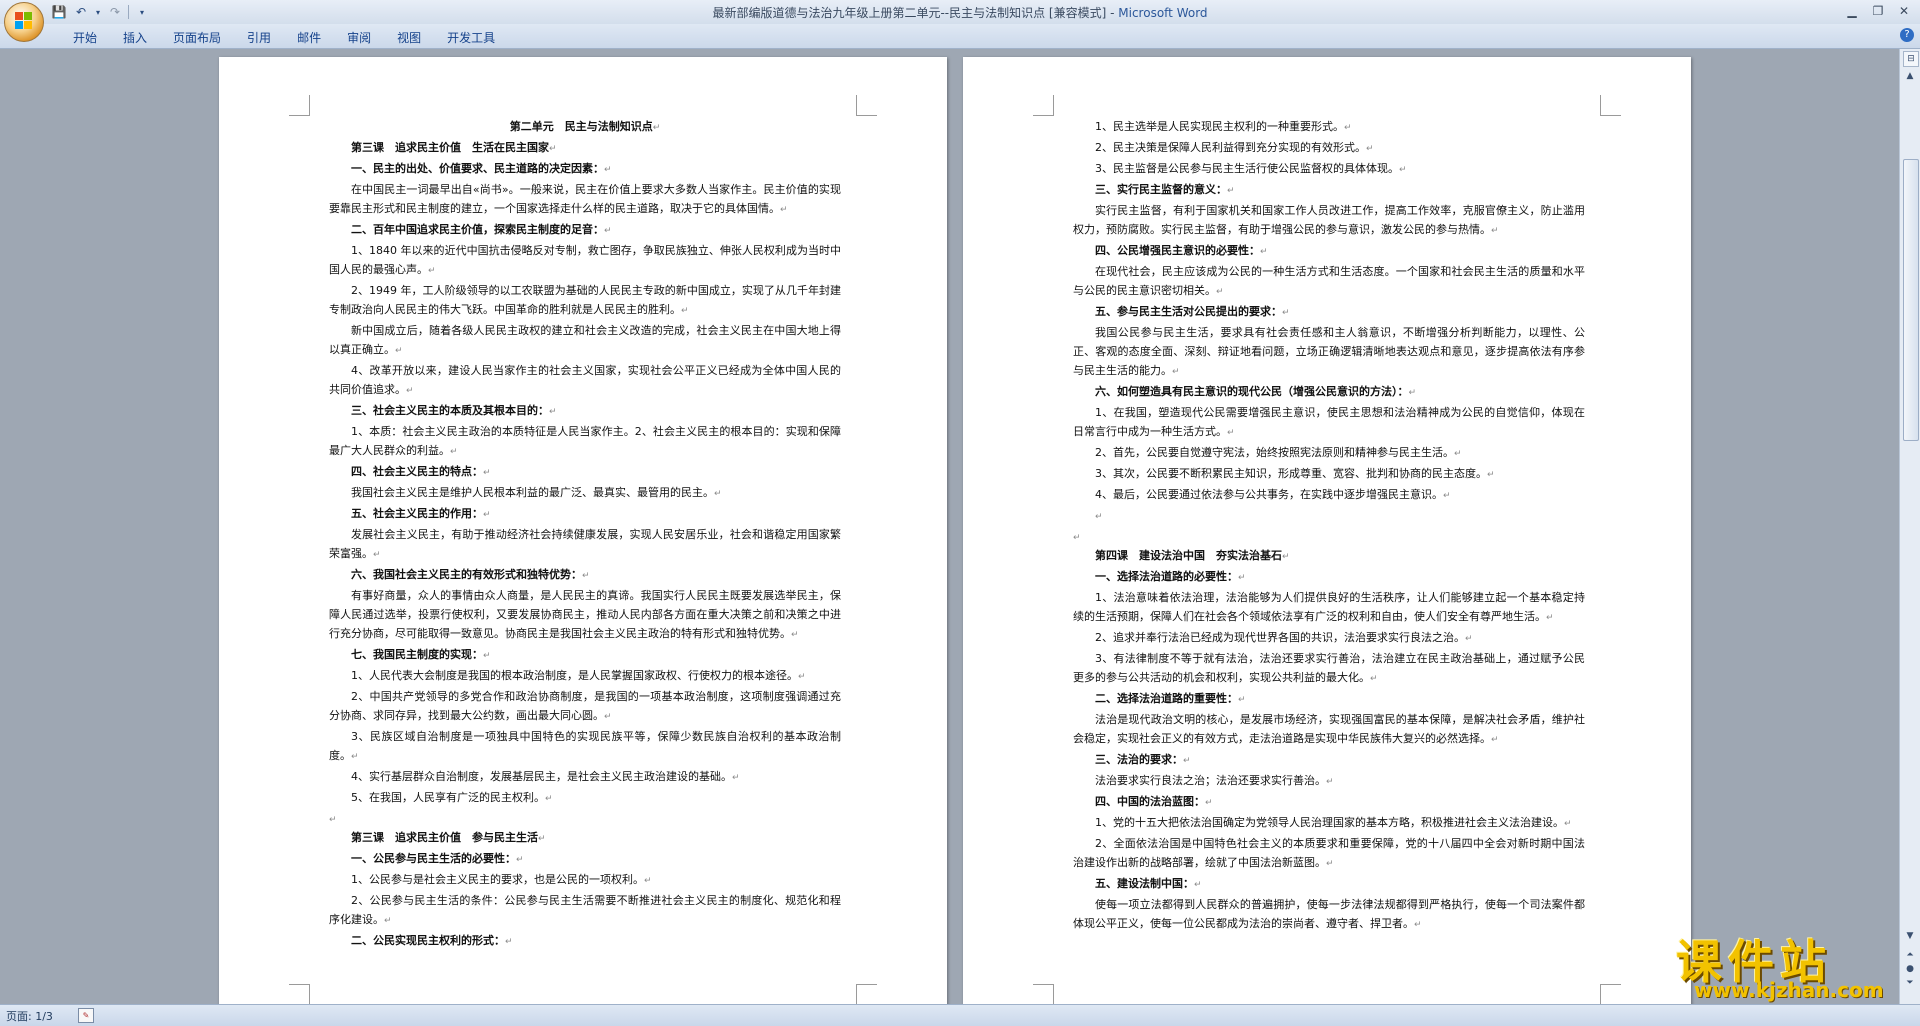 The image size is (1920, 1026). What do you see at coordinates (1910, 955) in the screenshot?
I see `previous-page-icon: ⏶` at bounding box center [1910, 955].